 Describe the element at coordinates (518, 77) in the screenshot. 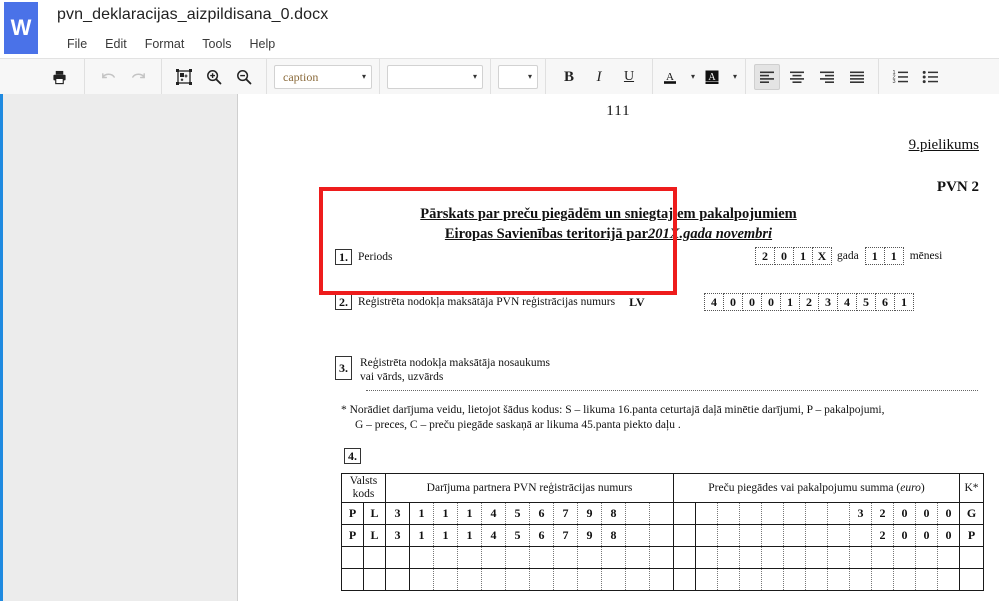

I see `font-size-dropdown: ▾` at that location.